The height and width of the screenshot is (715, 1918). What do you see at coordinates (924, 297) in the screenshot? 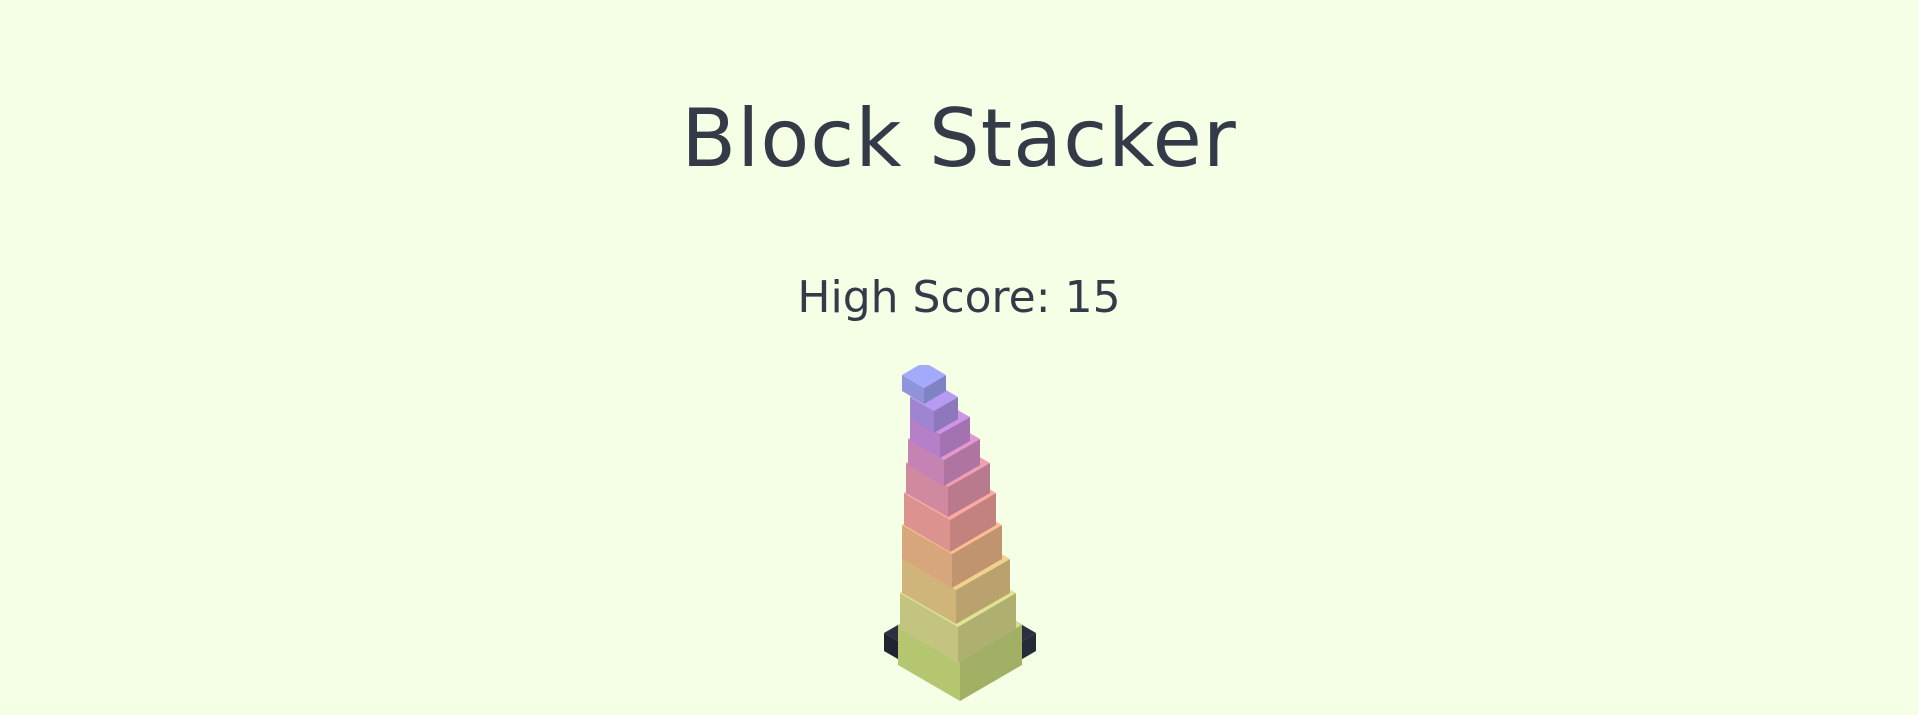
I see `high-score-label: High Score:` at bounding box center [924, 297].